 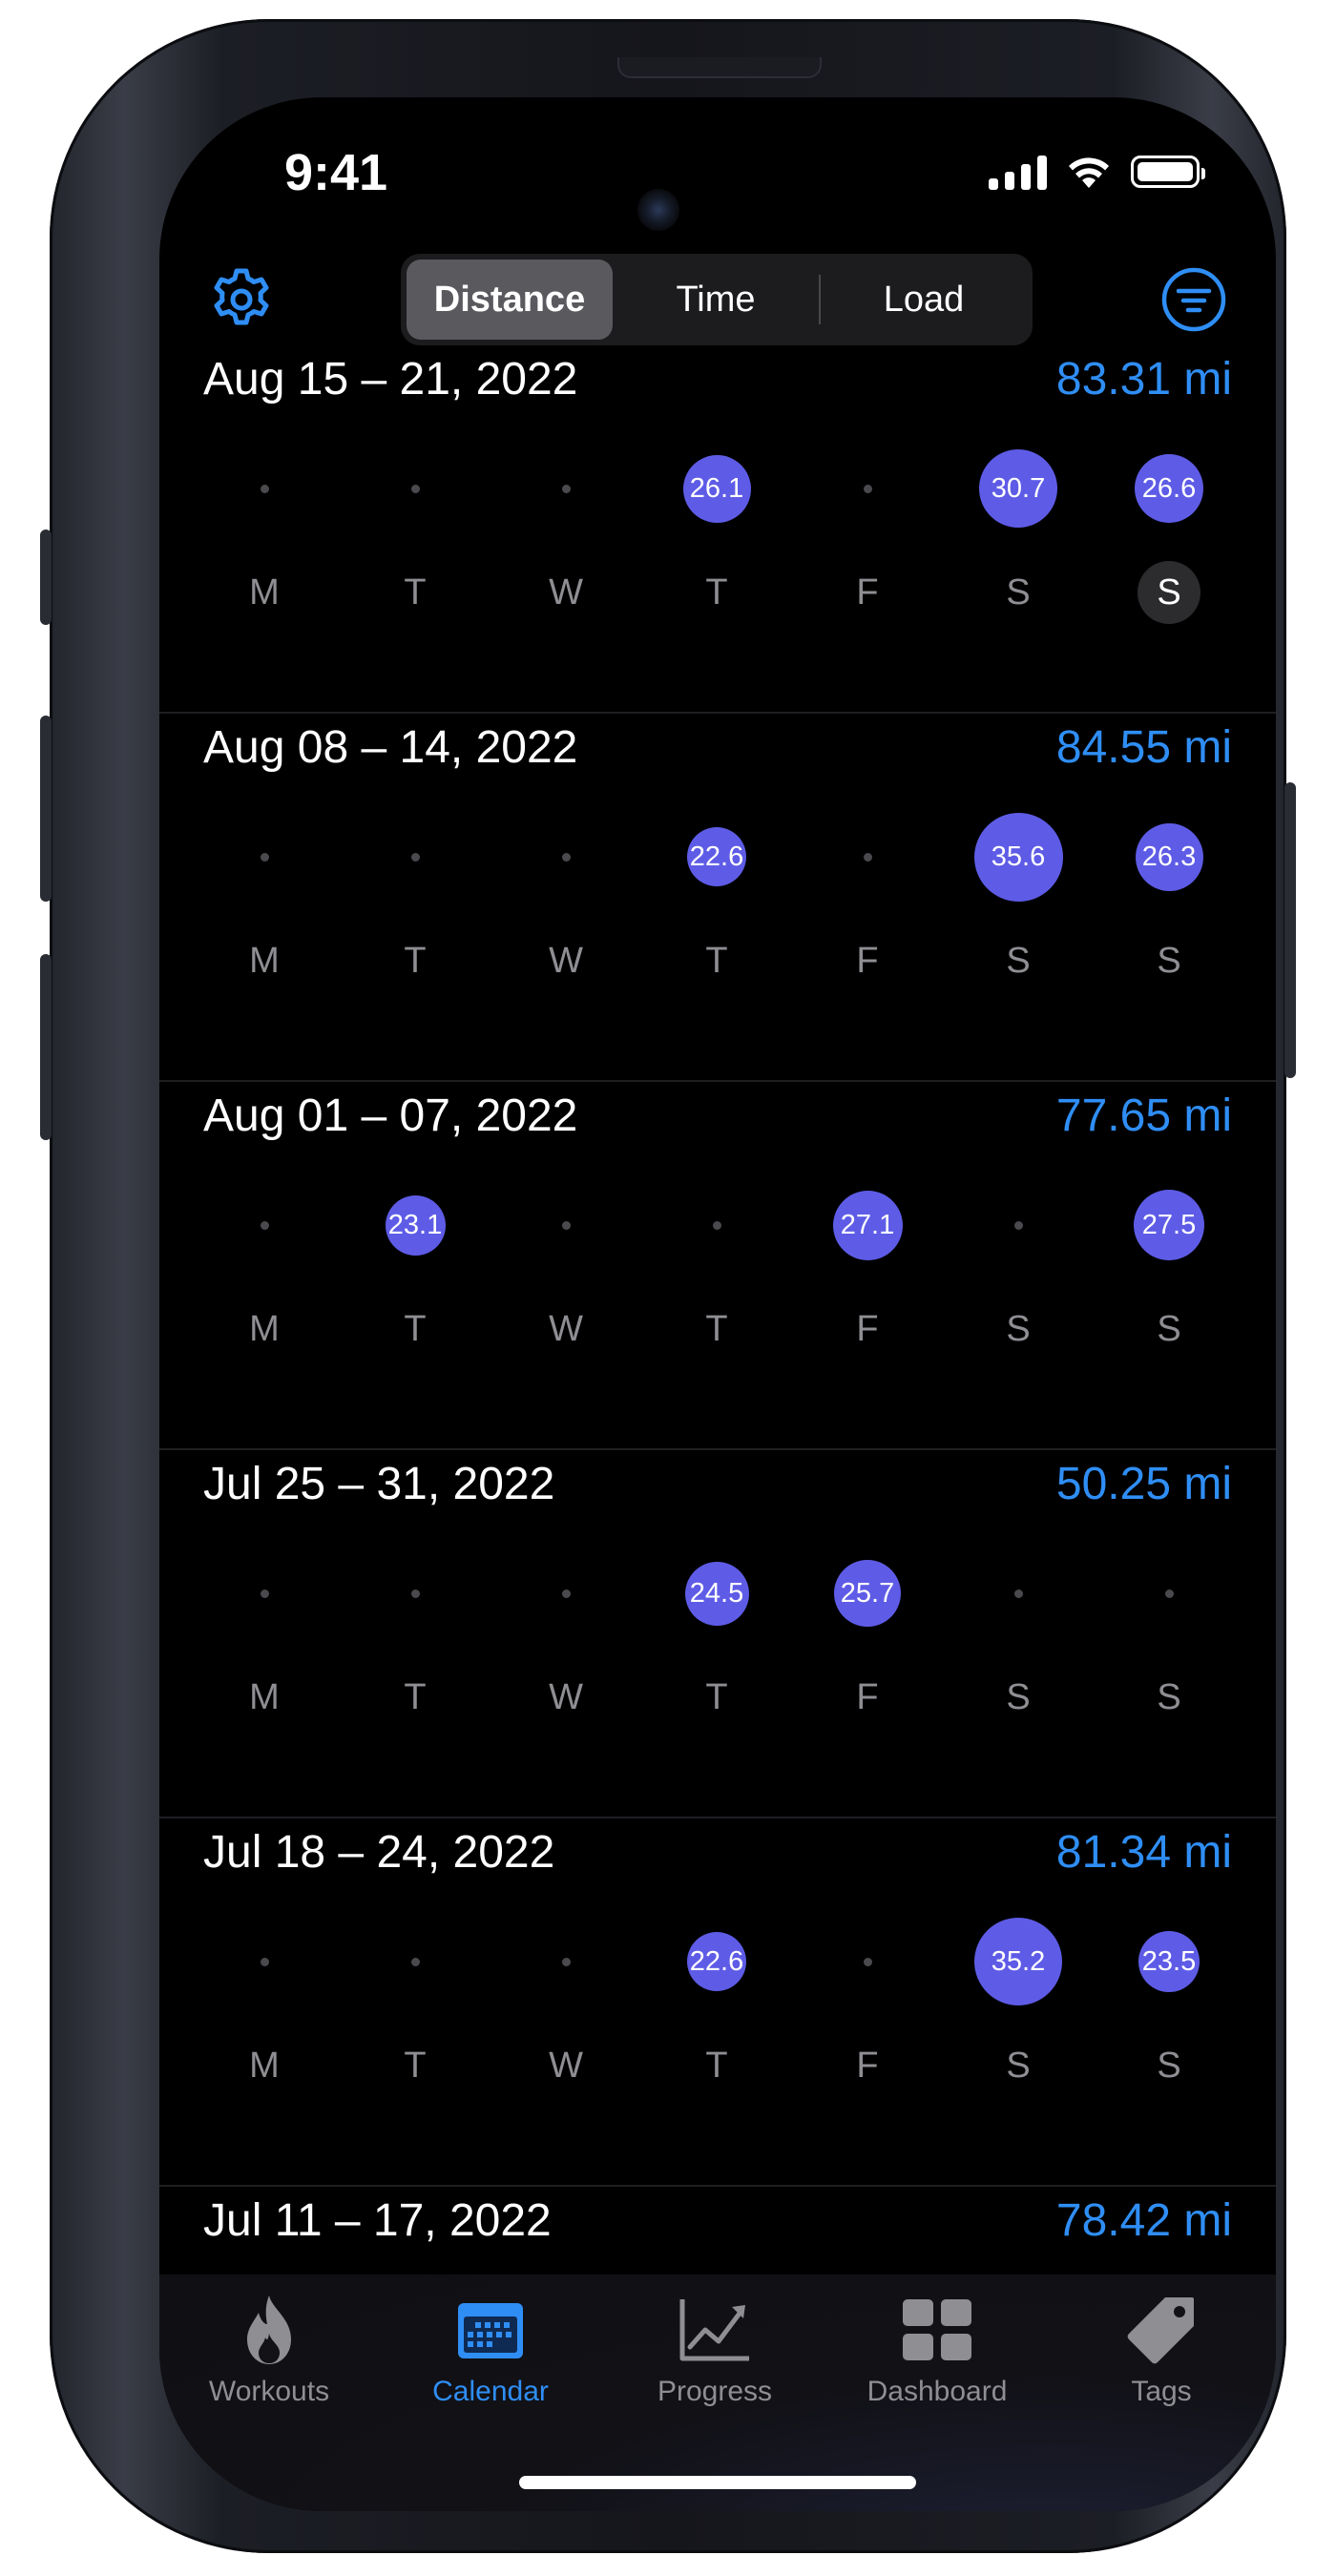 I want to click on filter-button, so click(x=1193, y=299).